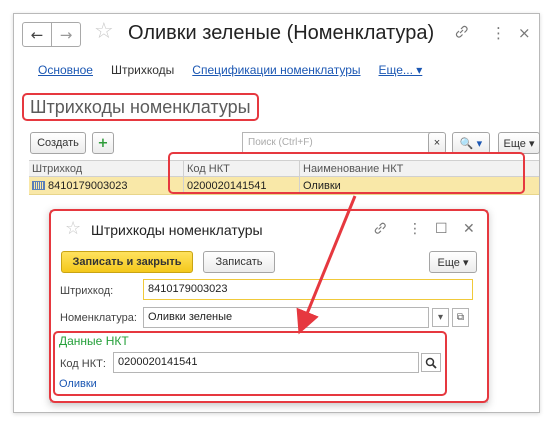  What do you see at coordinates (239, 262) in the screenshot?
I see `save-button: Записать` at bounding box center [239, 262].